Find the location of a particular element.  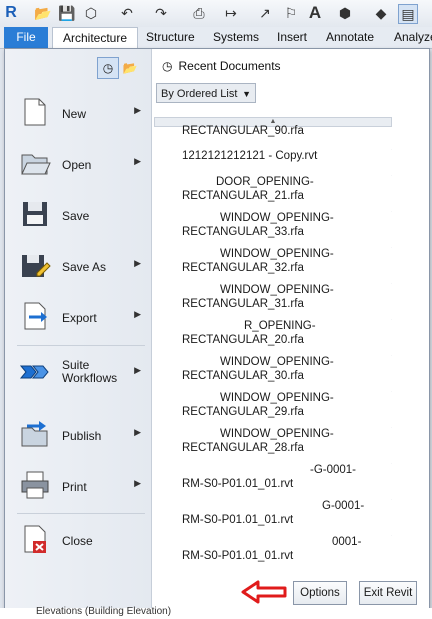

section-icon: ◆ is located at coordinates (381, 13).